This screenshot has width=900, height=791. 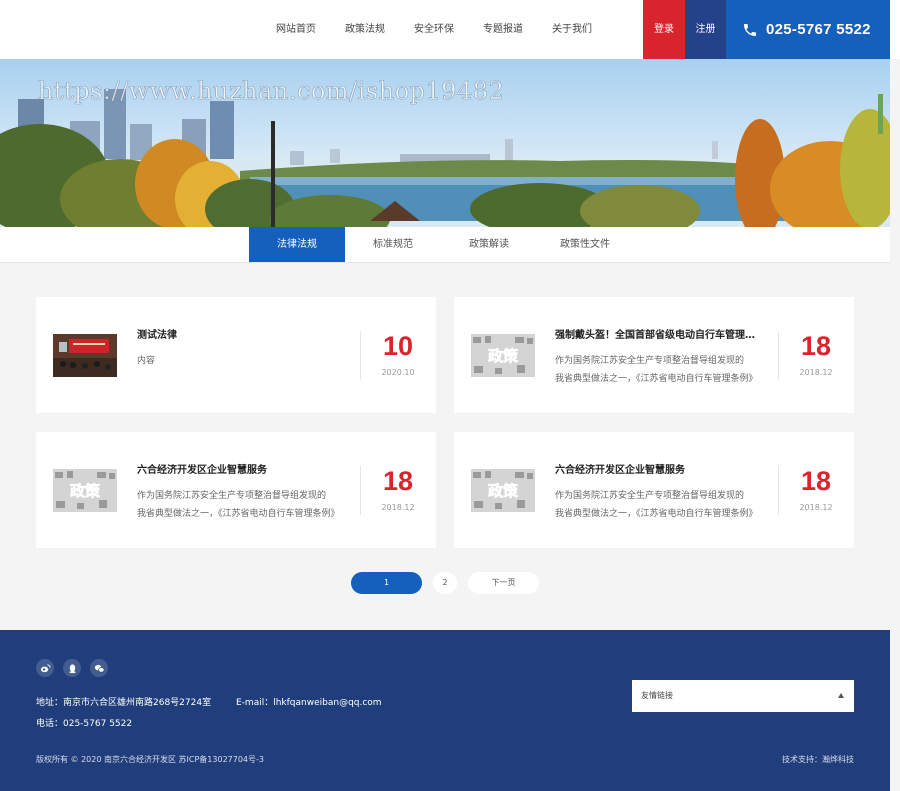 I want to click on qq-icon, so click(x=72, y=668).